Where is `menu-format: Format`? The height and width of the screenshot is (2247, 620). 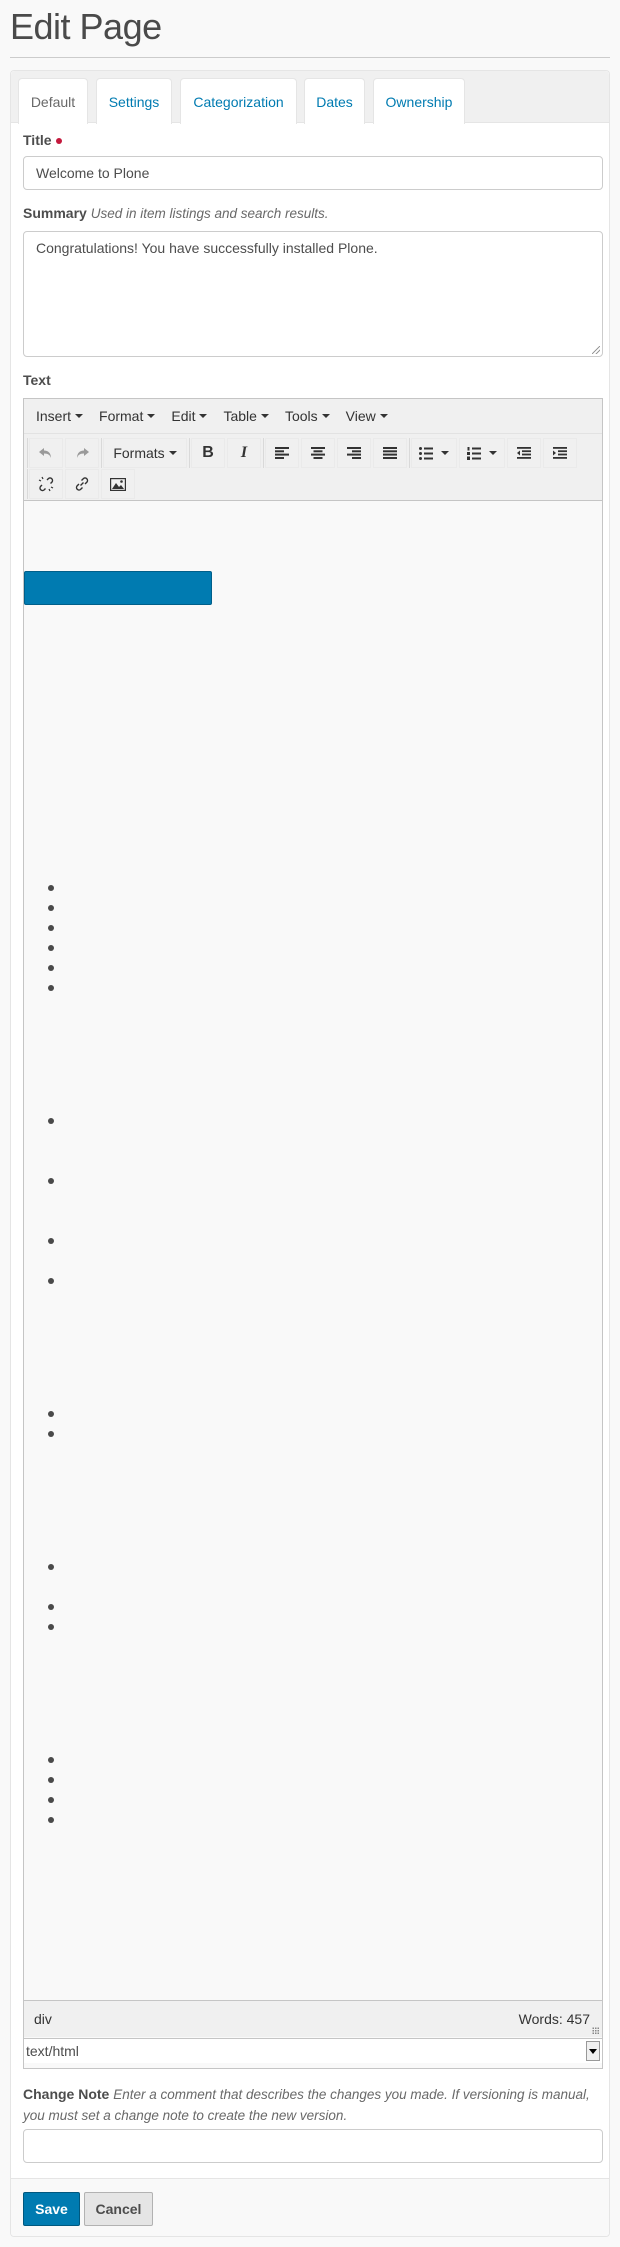 menu-format: Format is located at coordinates (127, 416).